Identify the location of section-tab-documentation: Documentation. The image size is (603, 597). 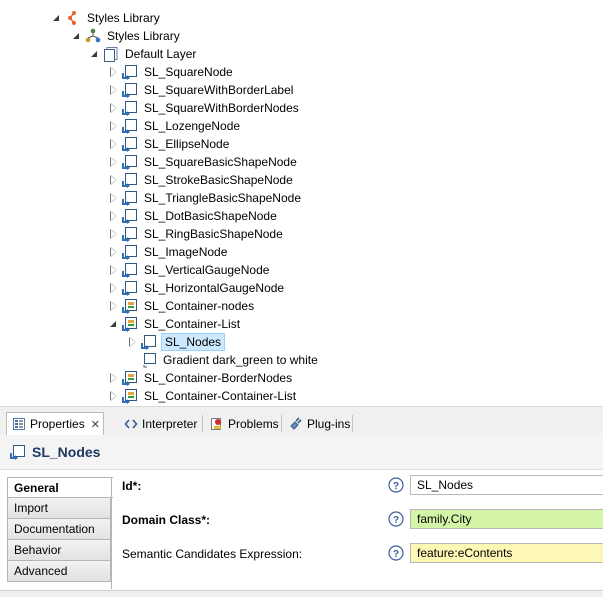
(59, 529).